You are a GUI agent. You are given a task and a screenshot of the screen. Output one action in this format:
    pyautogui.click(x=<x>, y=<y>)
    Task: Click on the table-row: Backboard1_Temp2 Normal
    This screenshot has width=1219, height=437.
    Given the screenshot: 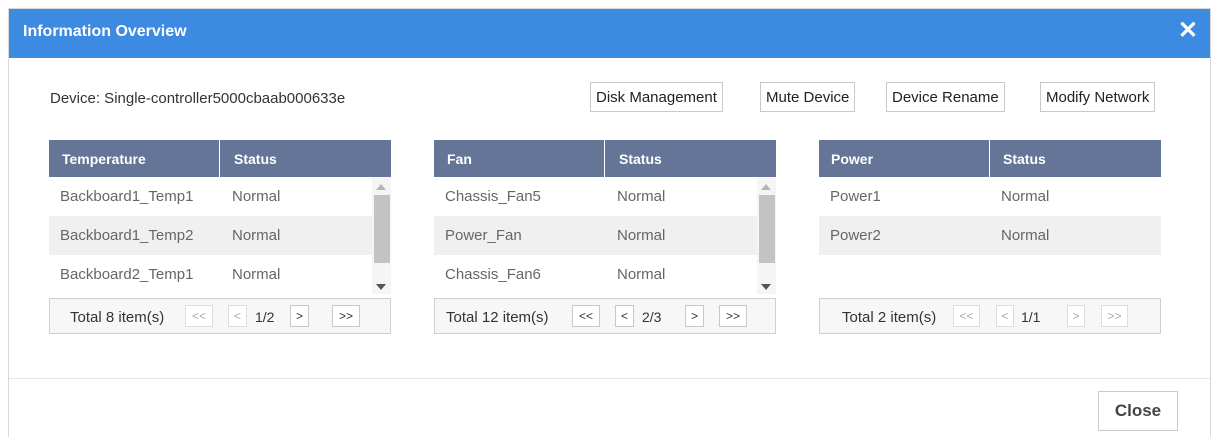 What is the action you would take?
    pyautogui.click(x=220, y=235)
    